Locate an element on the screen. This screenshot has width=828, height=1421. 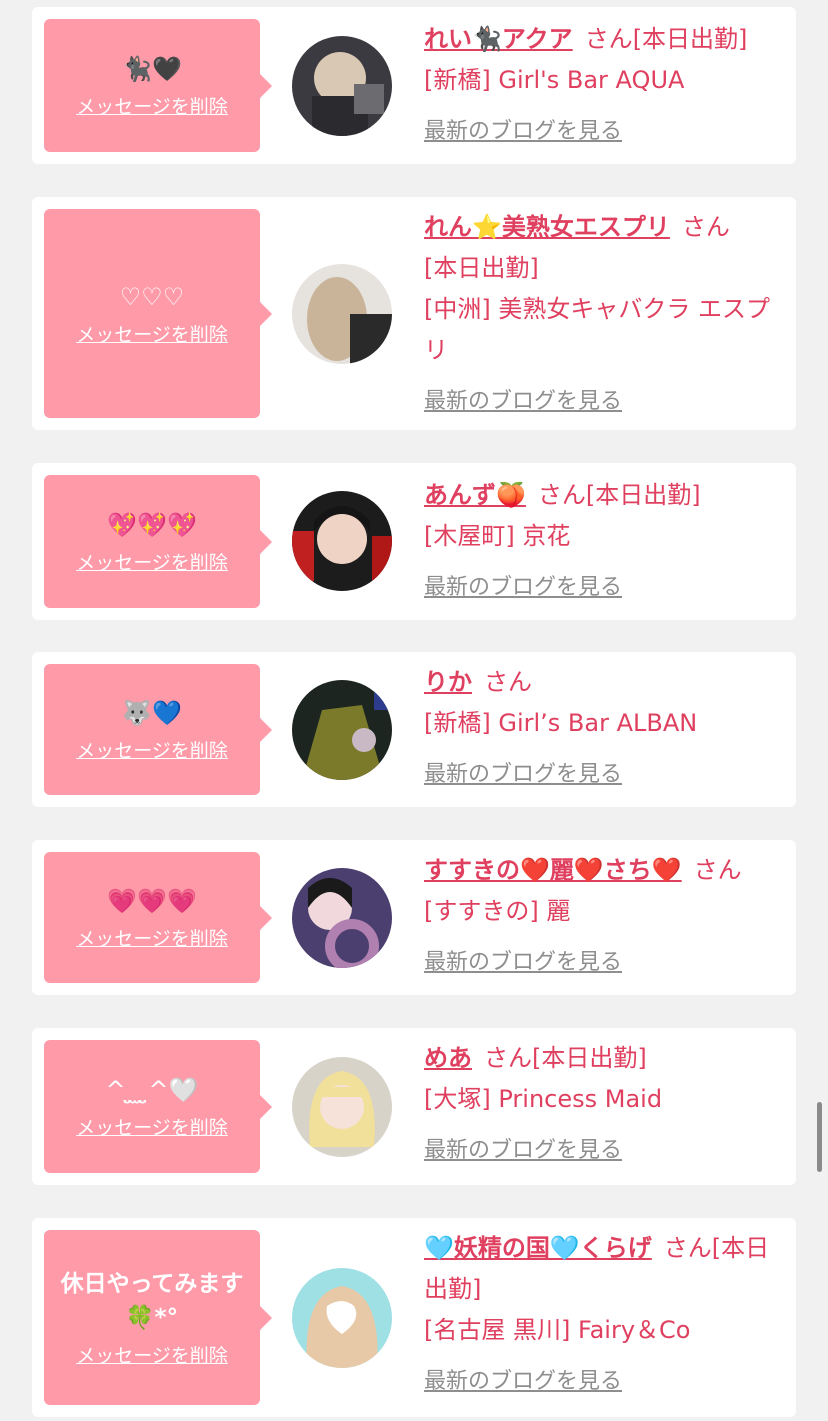
cast-name-link: めあ is located at coordinates (448, 1058).